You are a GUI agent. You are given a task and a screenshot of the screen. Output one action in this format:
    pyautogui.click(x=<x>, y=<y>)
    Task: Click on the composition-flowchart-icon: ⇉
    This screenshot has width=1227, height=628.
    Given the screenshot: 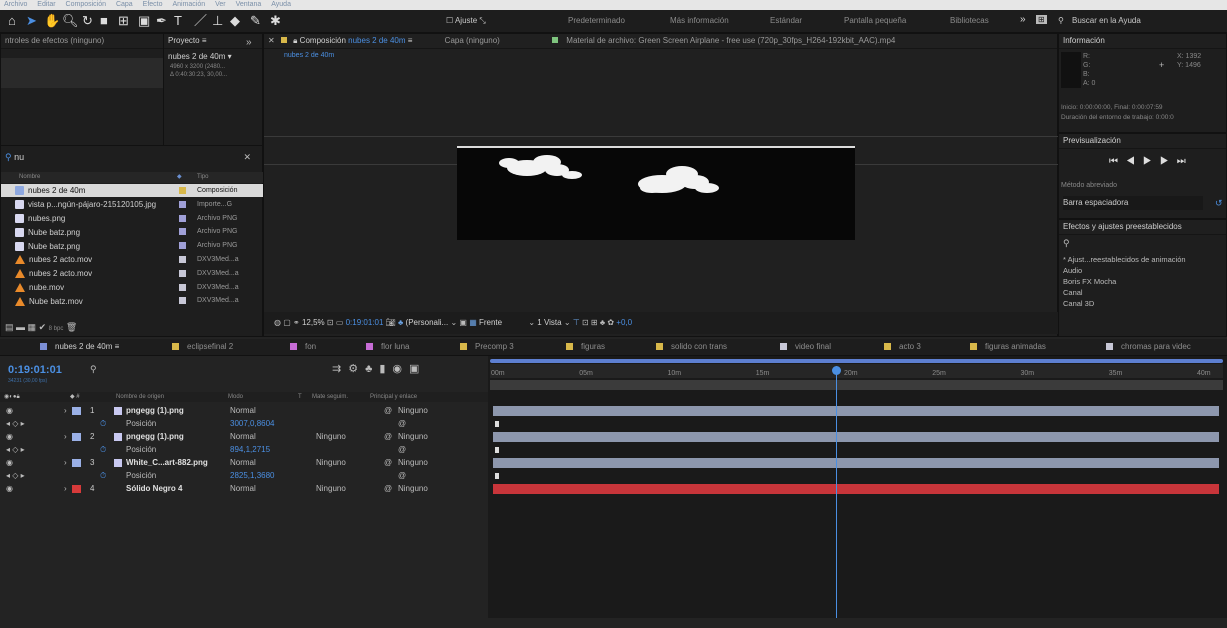 What is the action you would take?
    pyautogui.click(x=340, y=369)
    